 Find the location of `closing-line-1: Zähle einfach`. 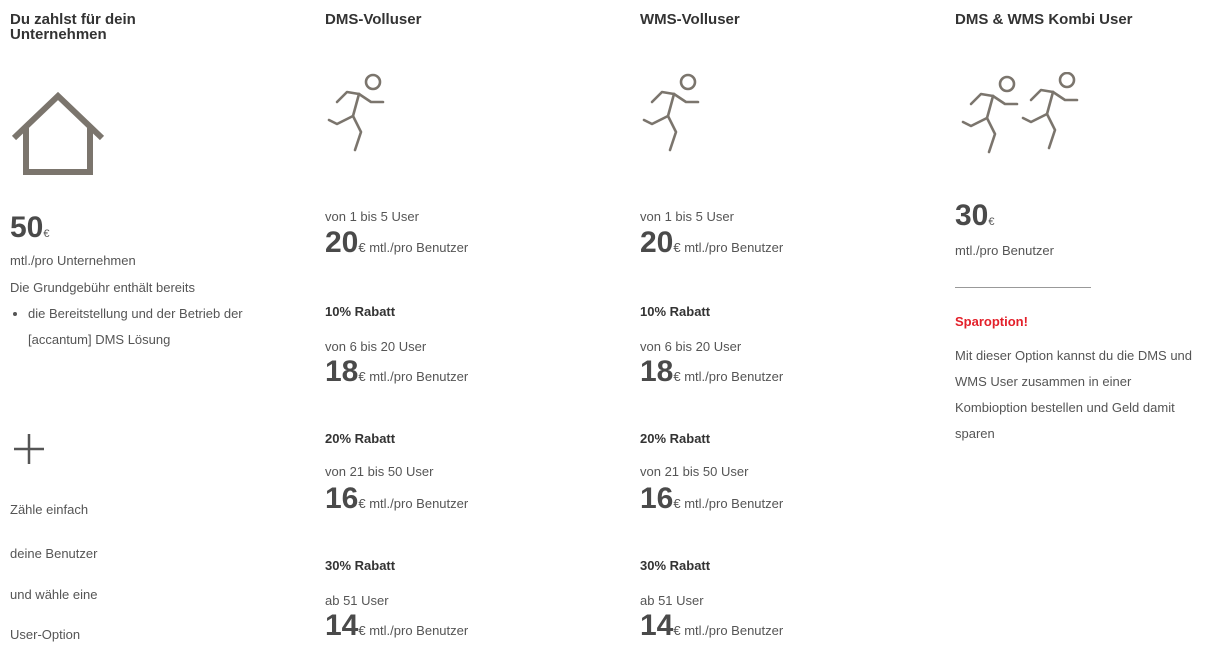

closing-line-1: Zähle einfach is located at coordinates (49, 509).